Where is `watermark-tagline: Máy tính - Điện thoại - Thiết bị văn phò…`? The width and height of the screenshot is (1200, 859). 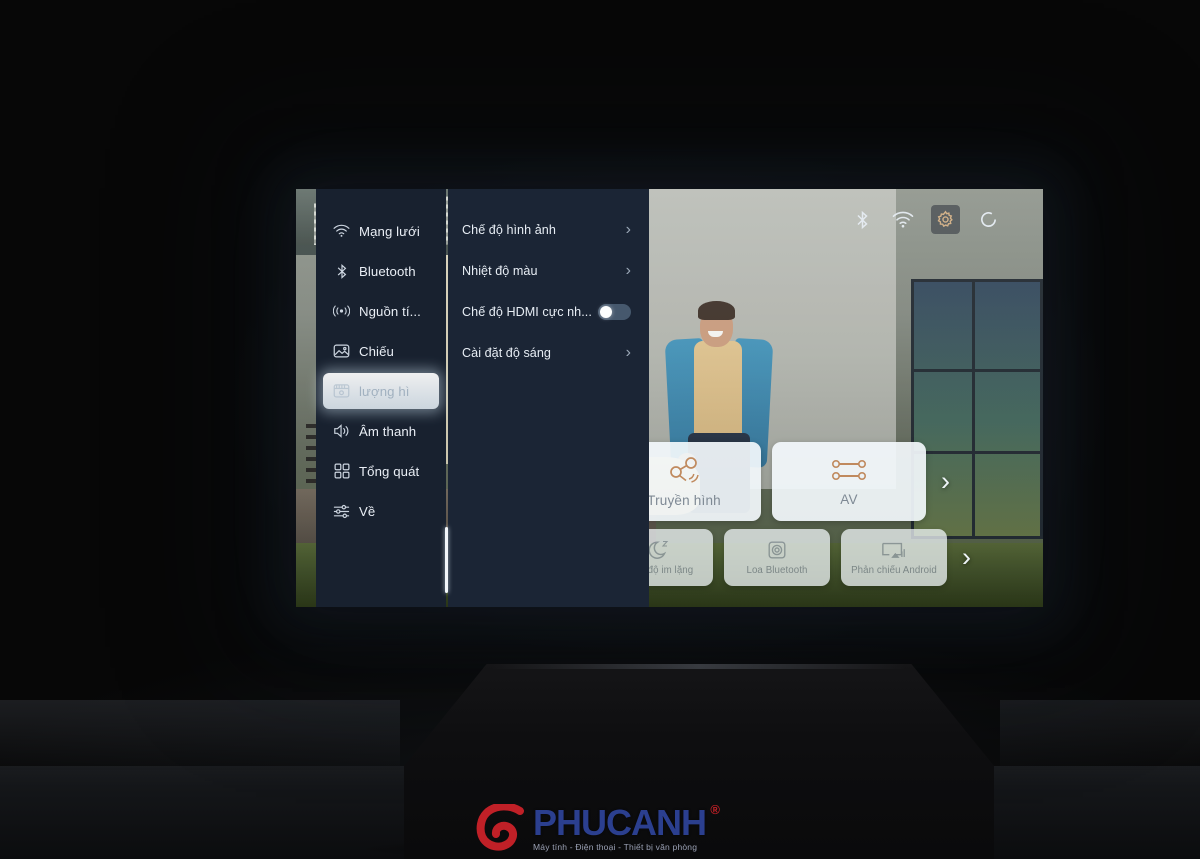
watermark-tagline: Máy tính - Điện thoại - Thiết bị văn phò… is located at coordinates (615, 846).